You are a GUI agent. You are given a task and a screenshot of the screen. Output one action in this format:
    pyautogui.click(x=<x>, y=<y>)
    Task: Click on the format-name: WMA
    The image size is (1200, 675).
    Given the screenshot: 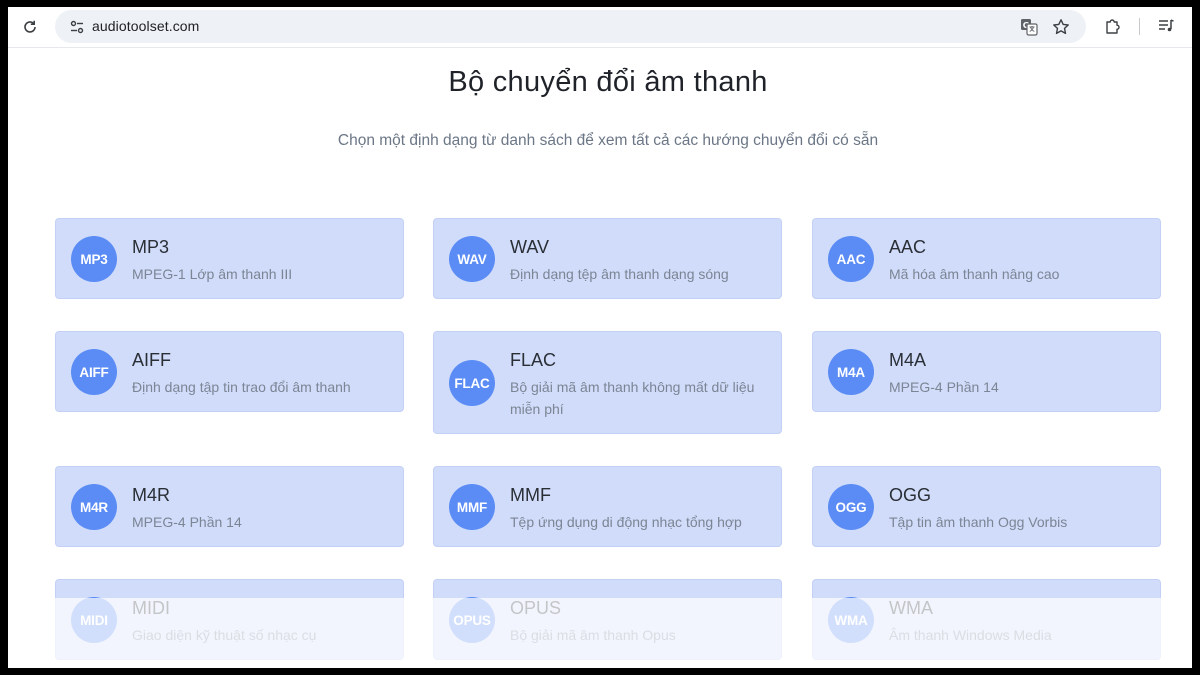 What is the action you would take?
    pyautogui.click(x=911, y=608)
    